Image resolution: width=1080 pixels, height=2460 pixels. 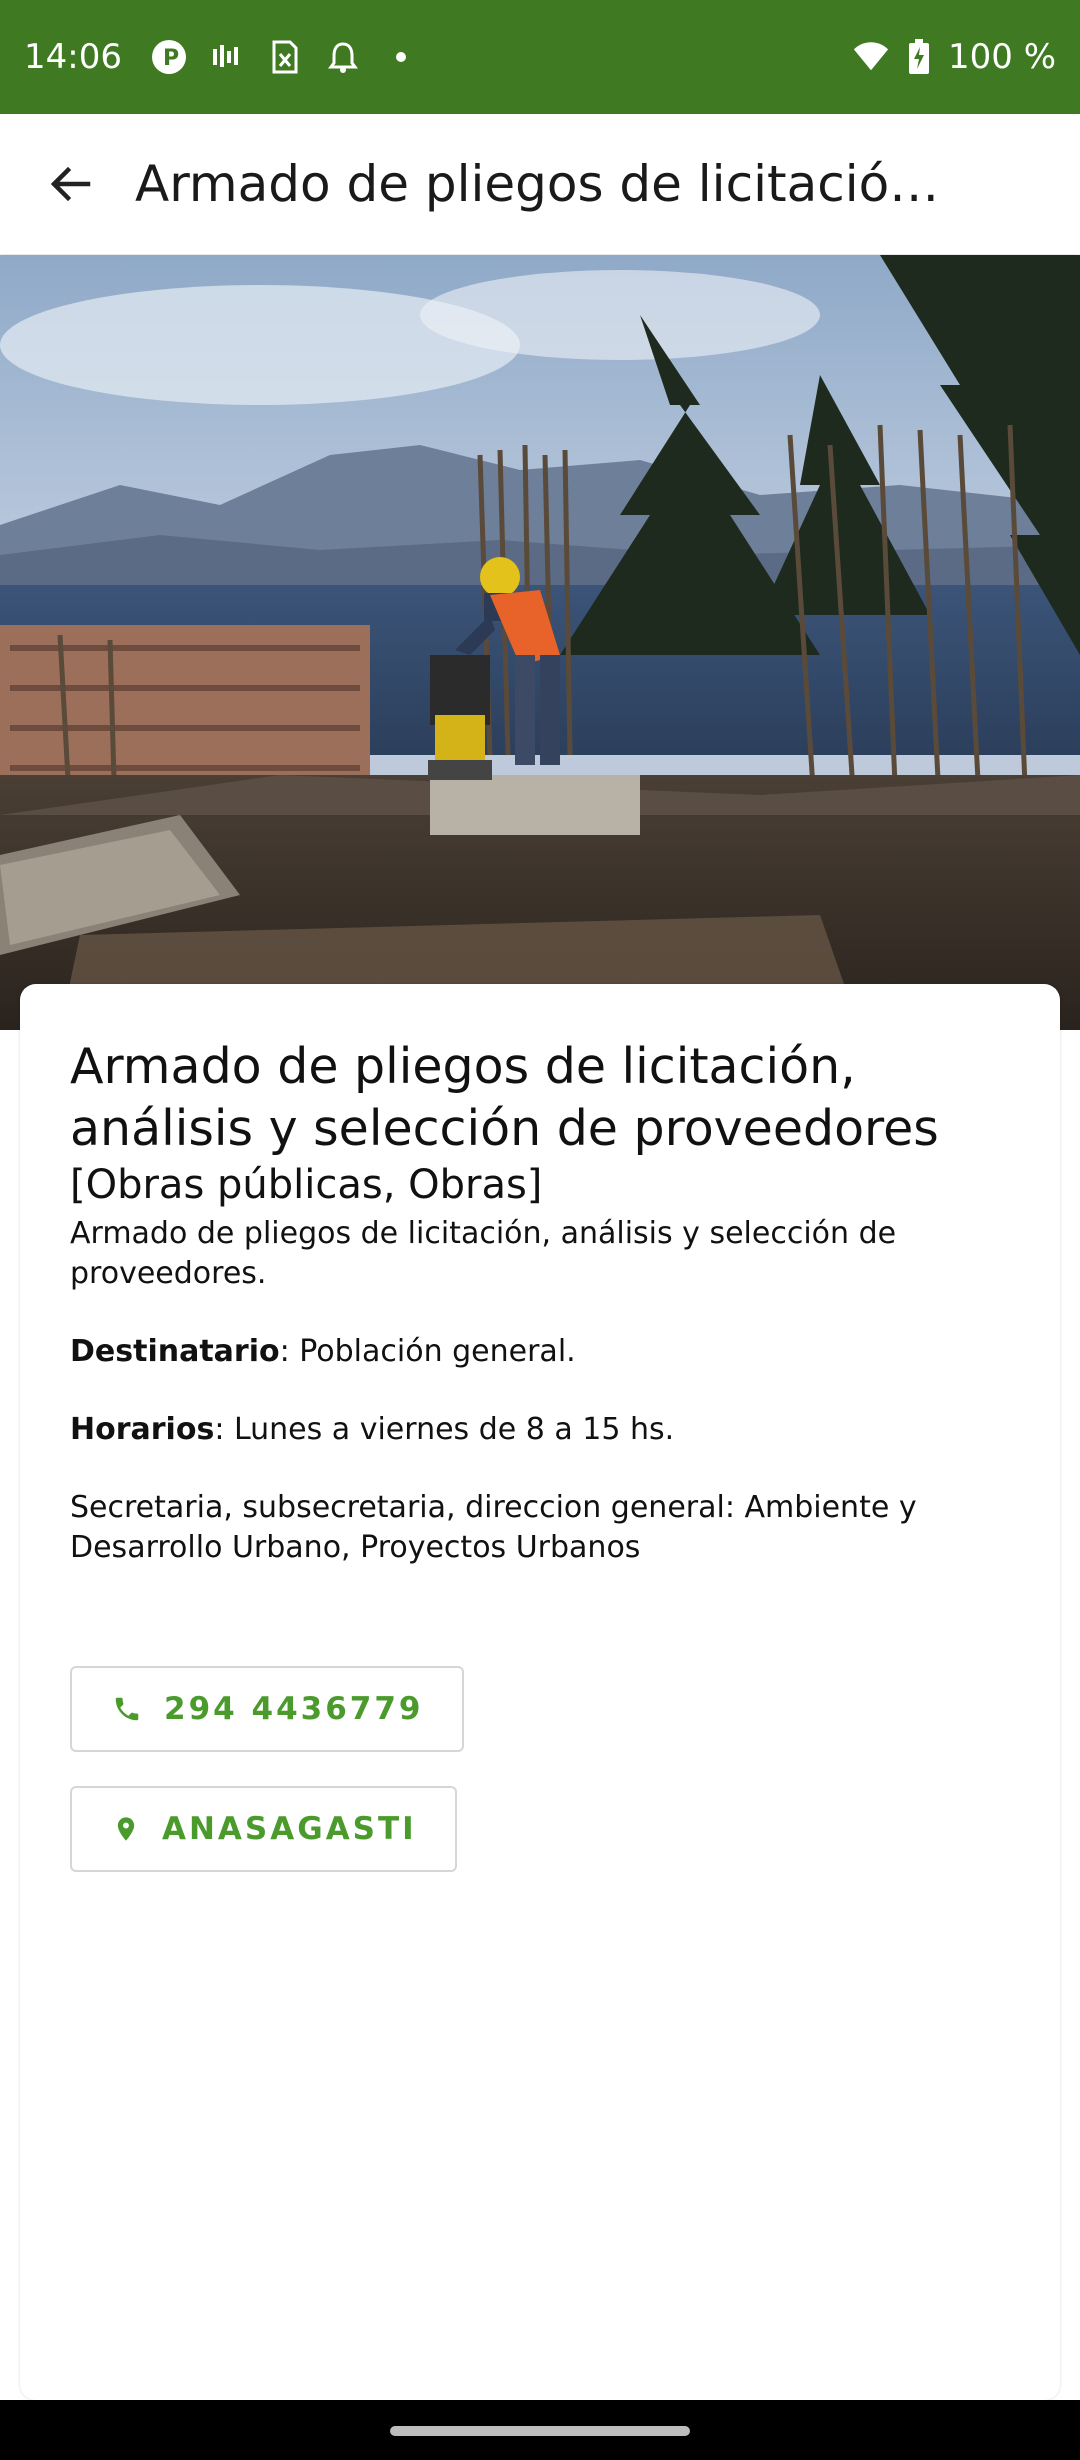 I want to click on location-pin-icon, so click(x=126, y=1829).